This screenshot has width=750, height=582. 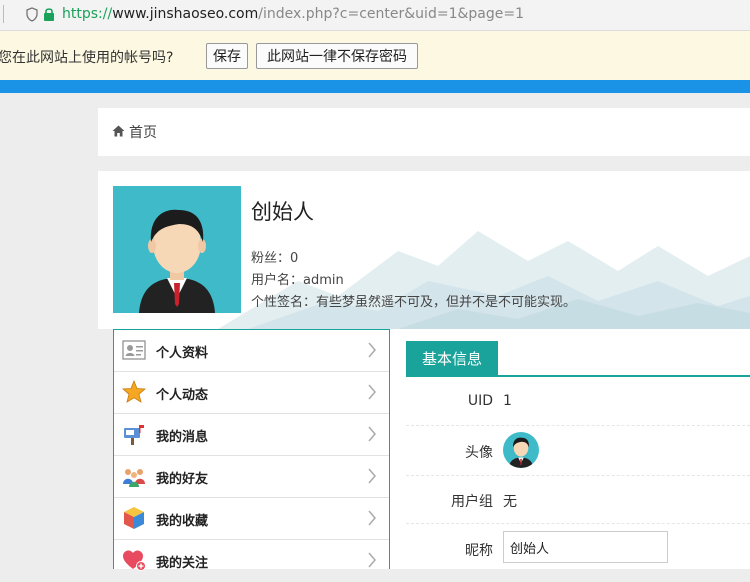 What do you see at coordinates (391, 14) in the screenshot?
I see `url-path: /index.php?c=center&uid=1&page=1` at bounding box center [391, 14].